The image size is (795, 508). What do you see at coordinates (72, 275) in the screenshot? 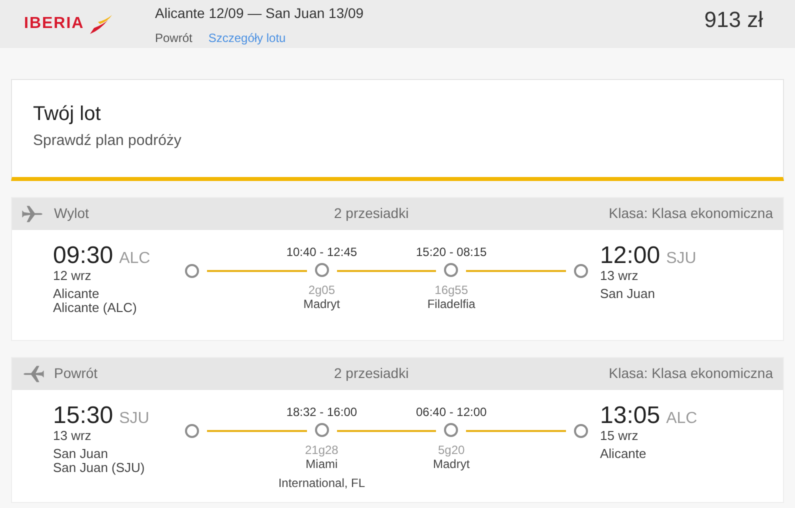
I see `departure-date: 12 wrz` at bounding box center [72, 275].